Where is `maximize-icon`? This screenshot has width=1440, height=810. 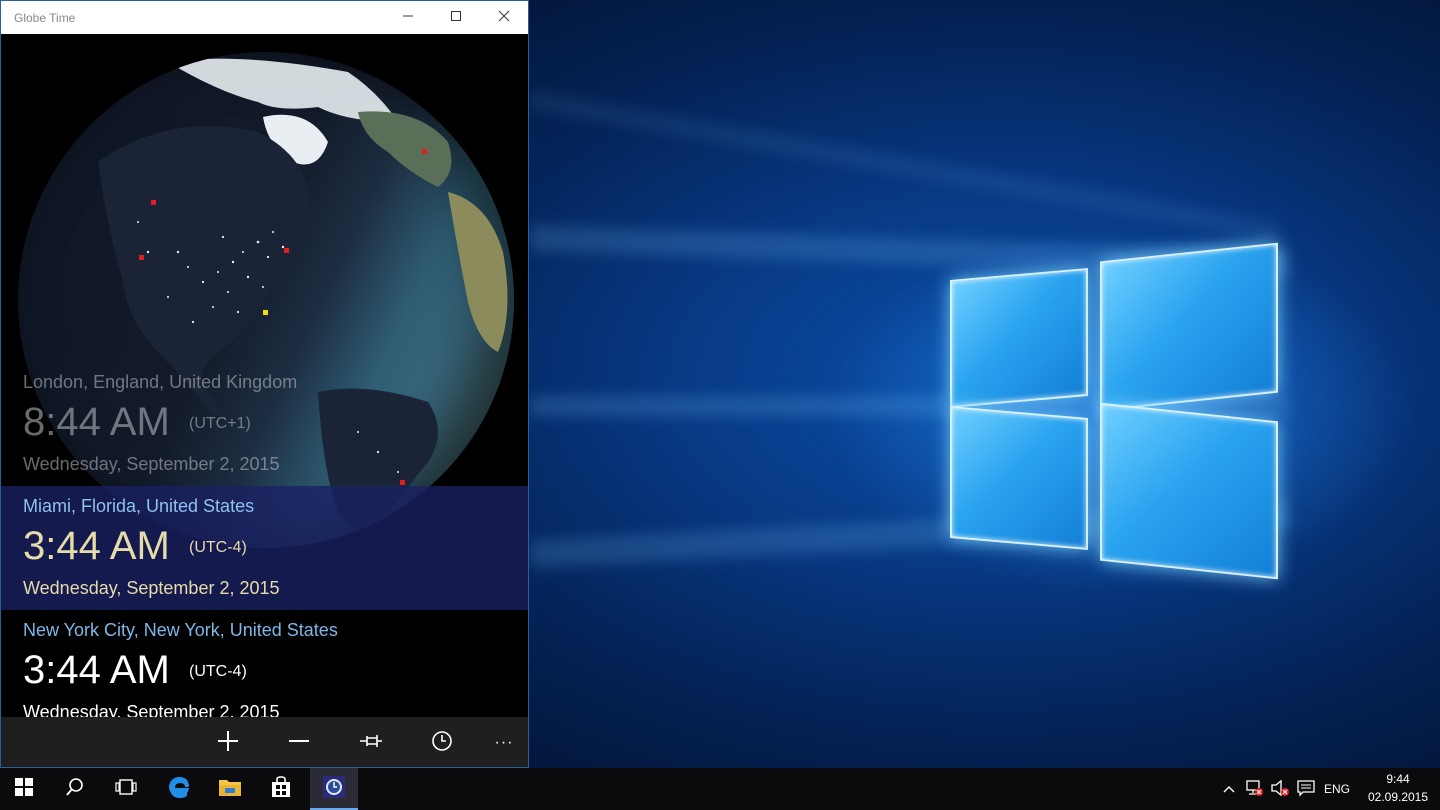 maximize-icon is located at coordinates (456, 18).